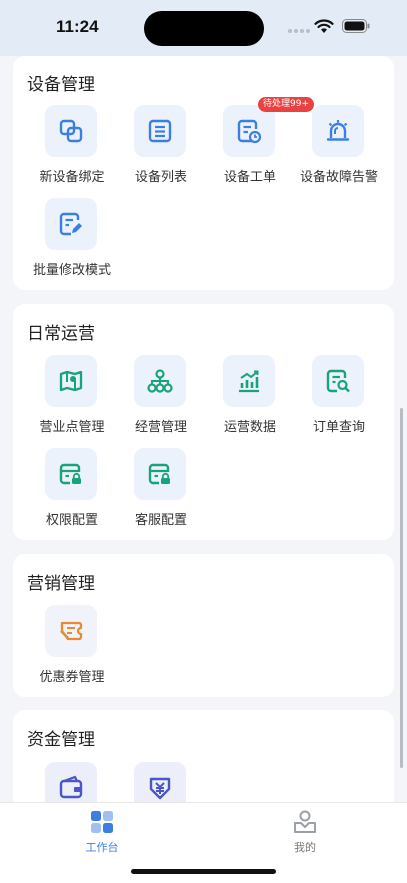 The image size is (407, 883). I want to click on order-search-icon, so click(338, 381).